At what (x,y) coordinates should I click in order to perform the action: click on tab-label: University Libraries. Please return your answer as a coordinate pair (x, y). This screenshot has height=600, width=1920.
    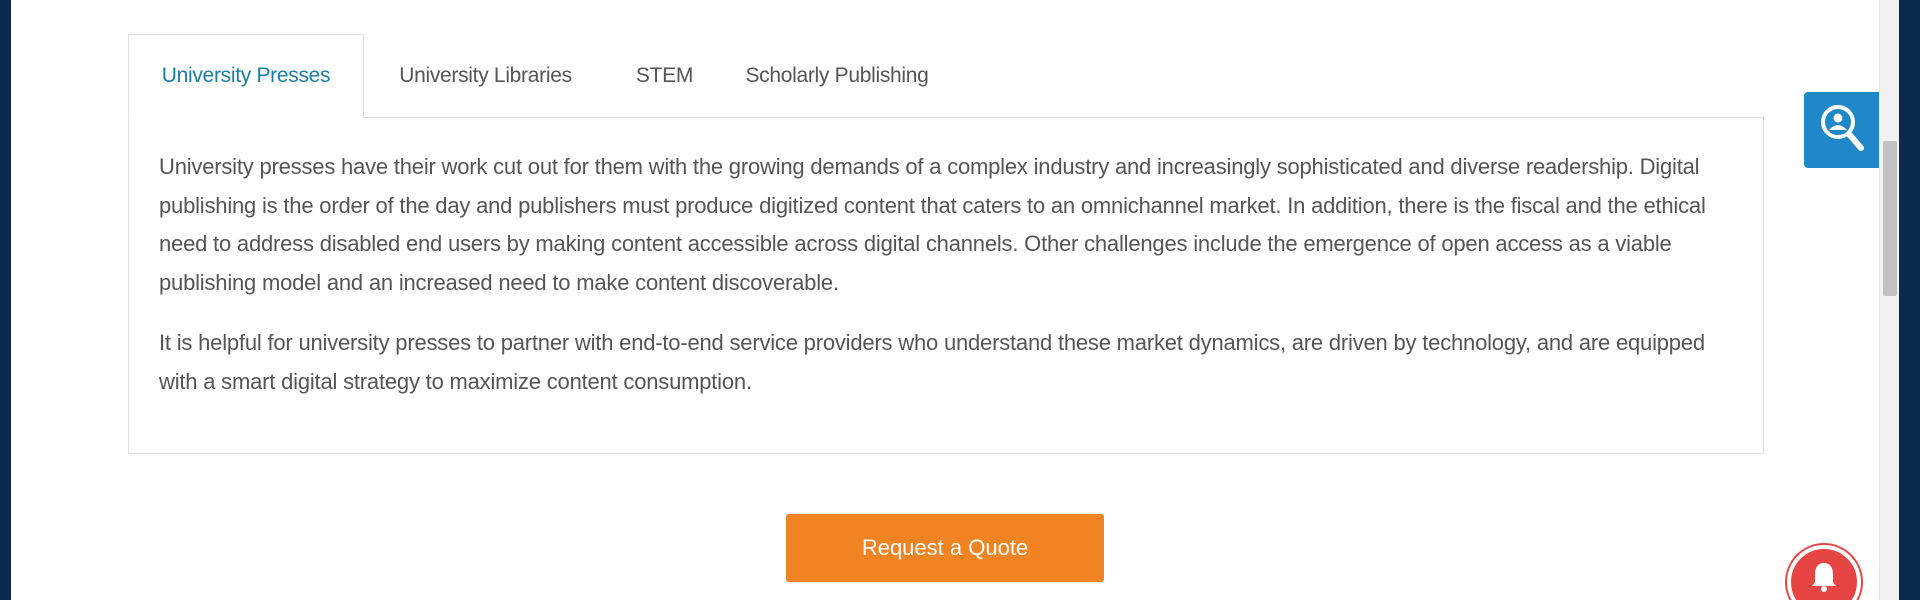
    Looking at the image, I should click on (485, 75).